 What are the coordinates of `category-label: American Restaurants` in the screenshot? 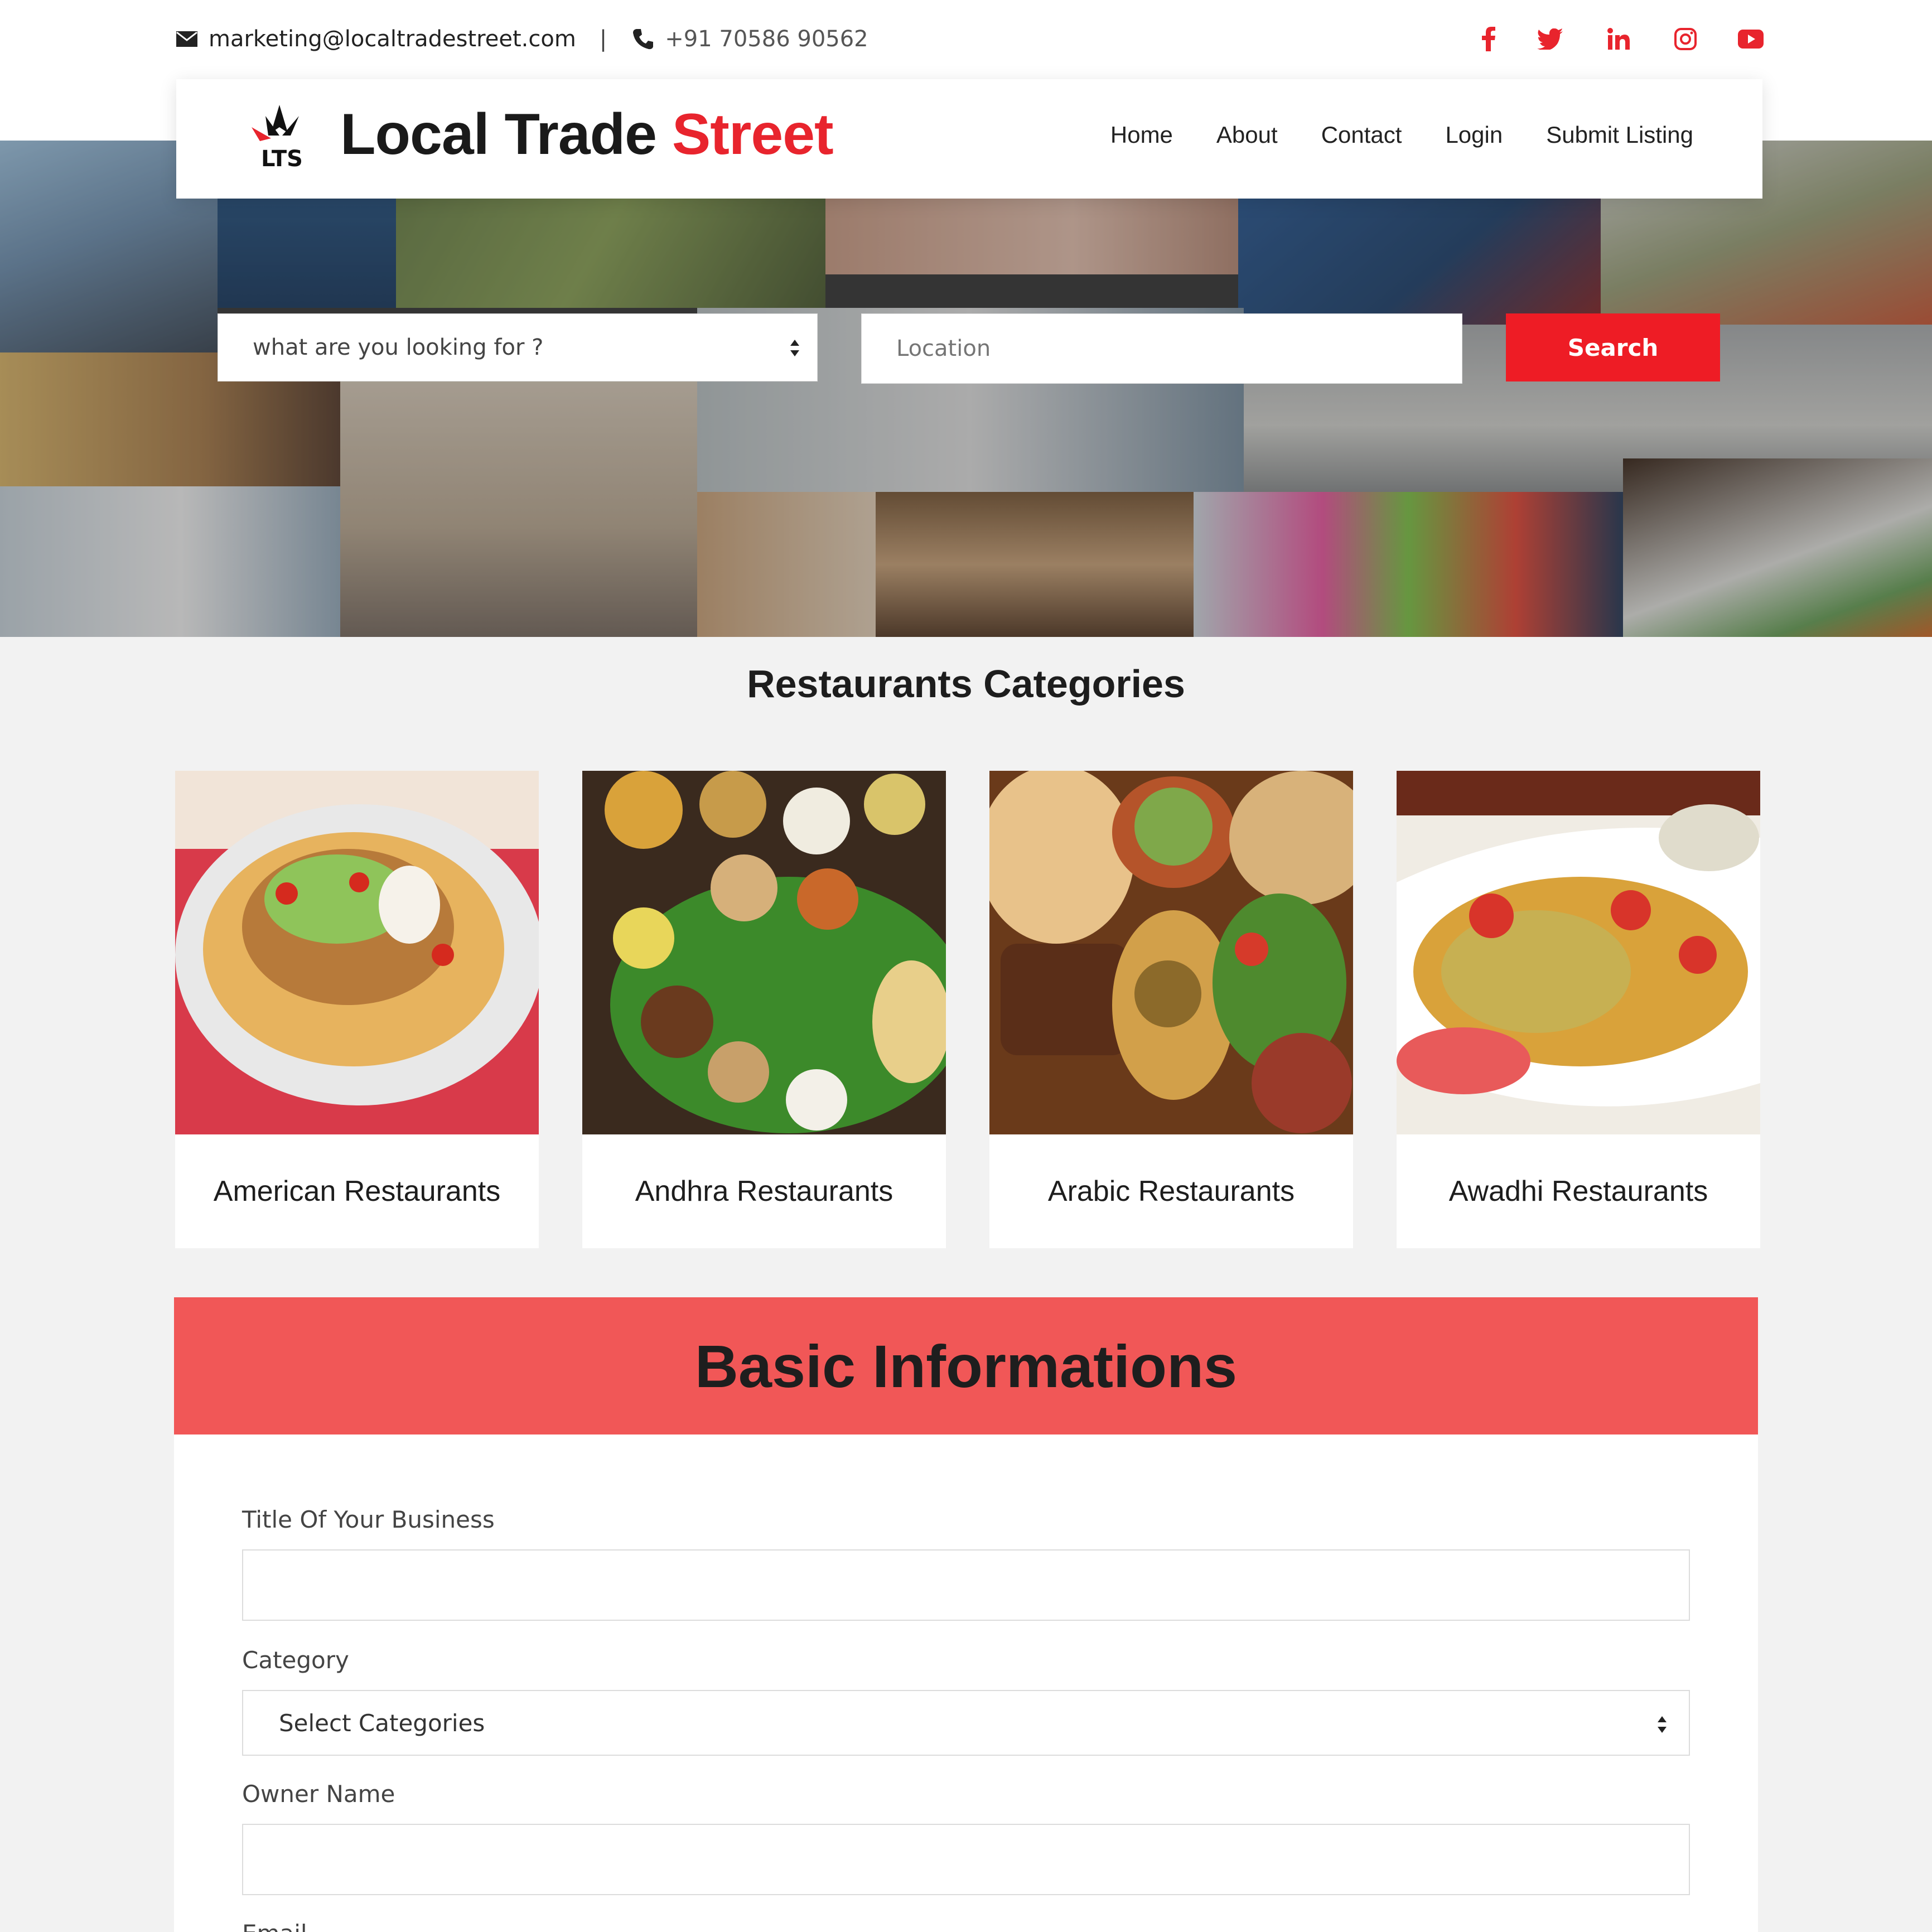 It's located at (357, 1191).